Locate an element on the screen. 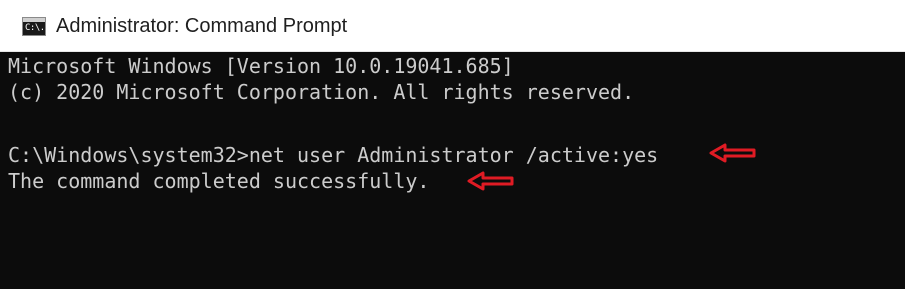 Image resolution: width=905 pixels, height=289 pixels. console-line-result: The command completed successfully. is located at coordinates (219, 181).